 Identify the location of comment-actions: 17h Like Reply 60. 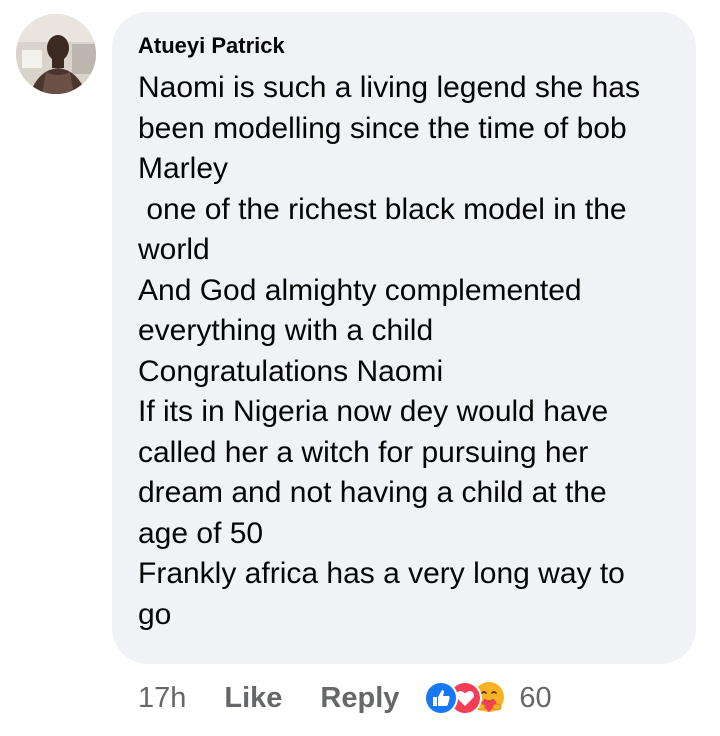
(345, 698).